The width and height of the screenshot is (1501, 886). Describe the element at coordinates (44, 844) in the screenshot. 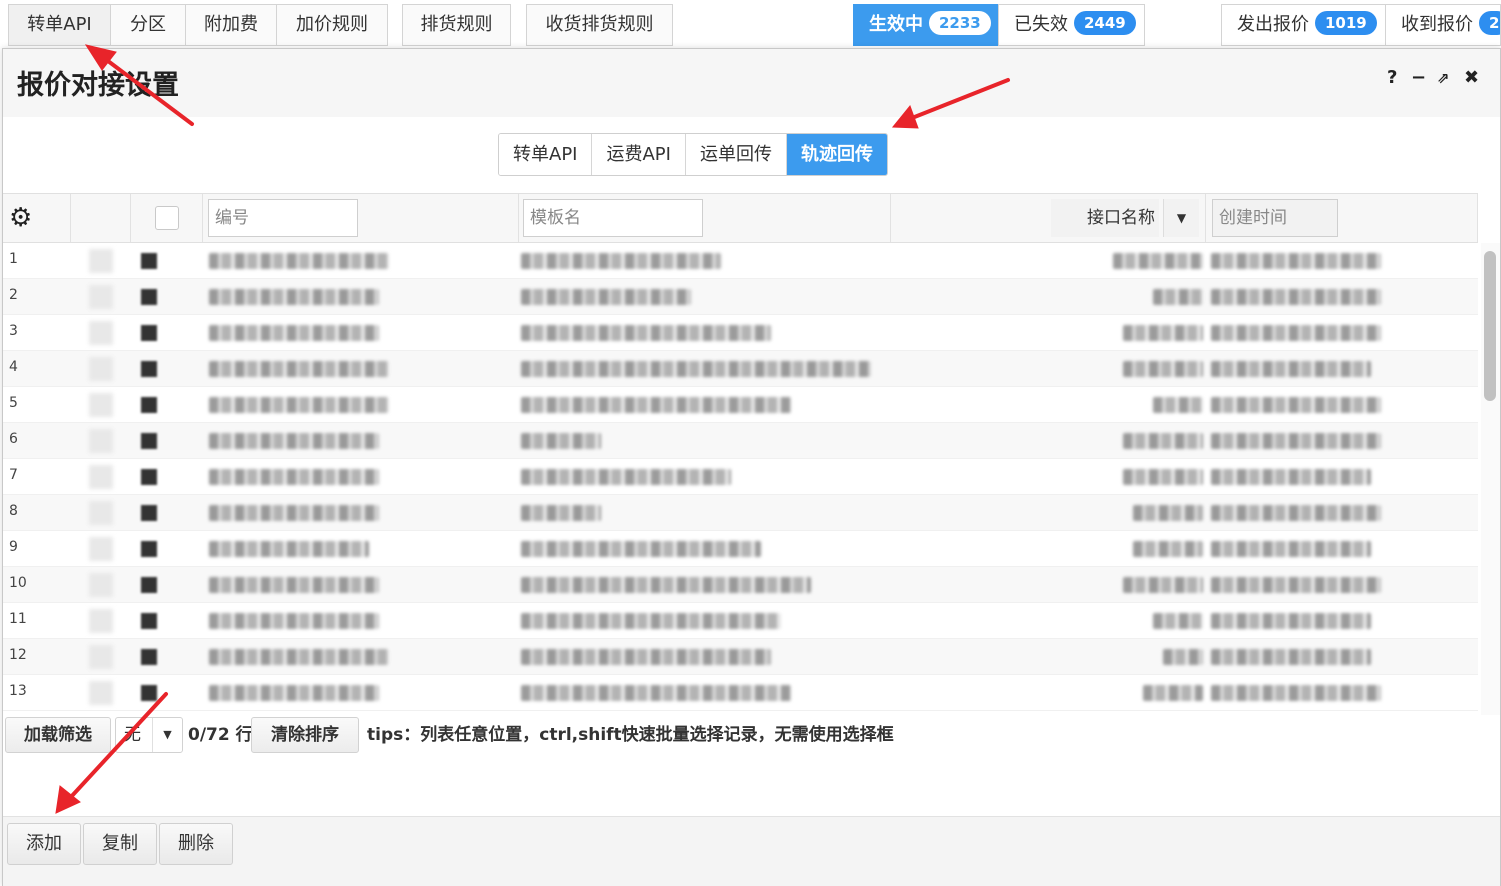

I see `add-button: 添加` at that location.